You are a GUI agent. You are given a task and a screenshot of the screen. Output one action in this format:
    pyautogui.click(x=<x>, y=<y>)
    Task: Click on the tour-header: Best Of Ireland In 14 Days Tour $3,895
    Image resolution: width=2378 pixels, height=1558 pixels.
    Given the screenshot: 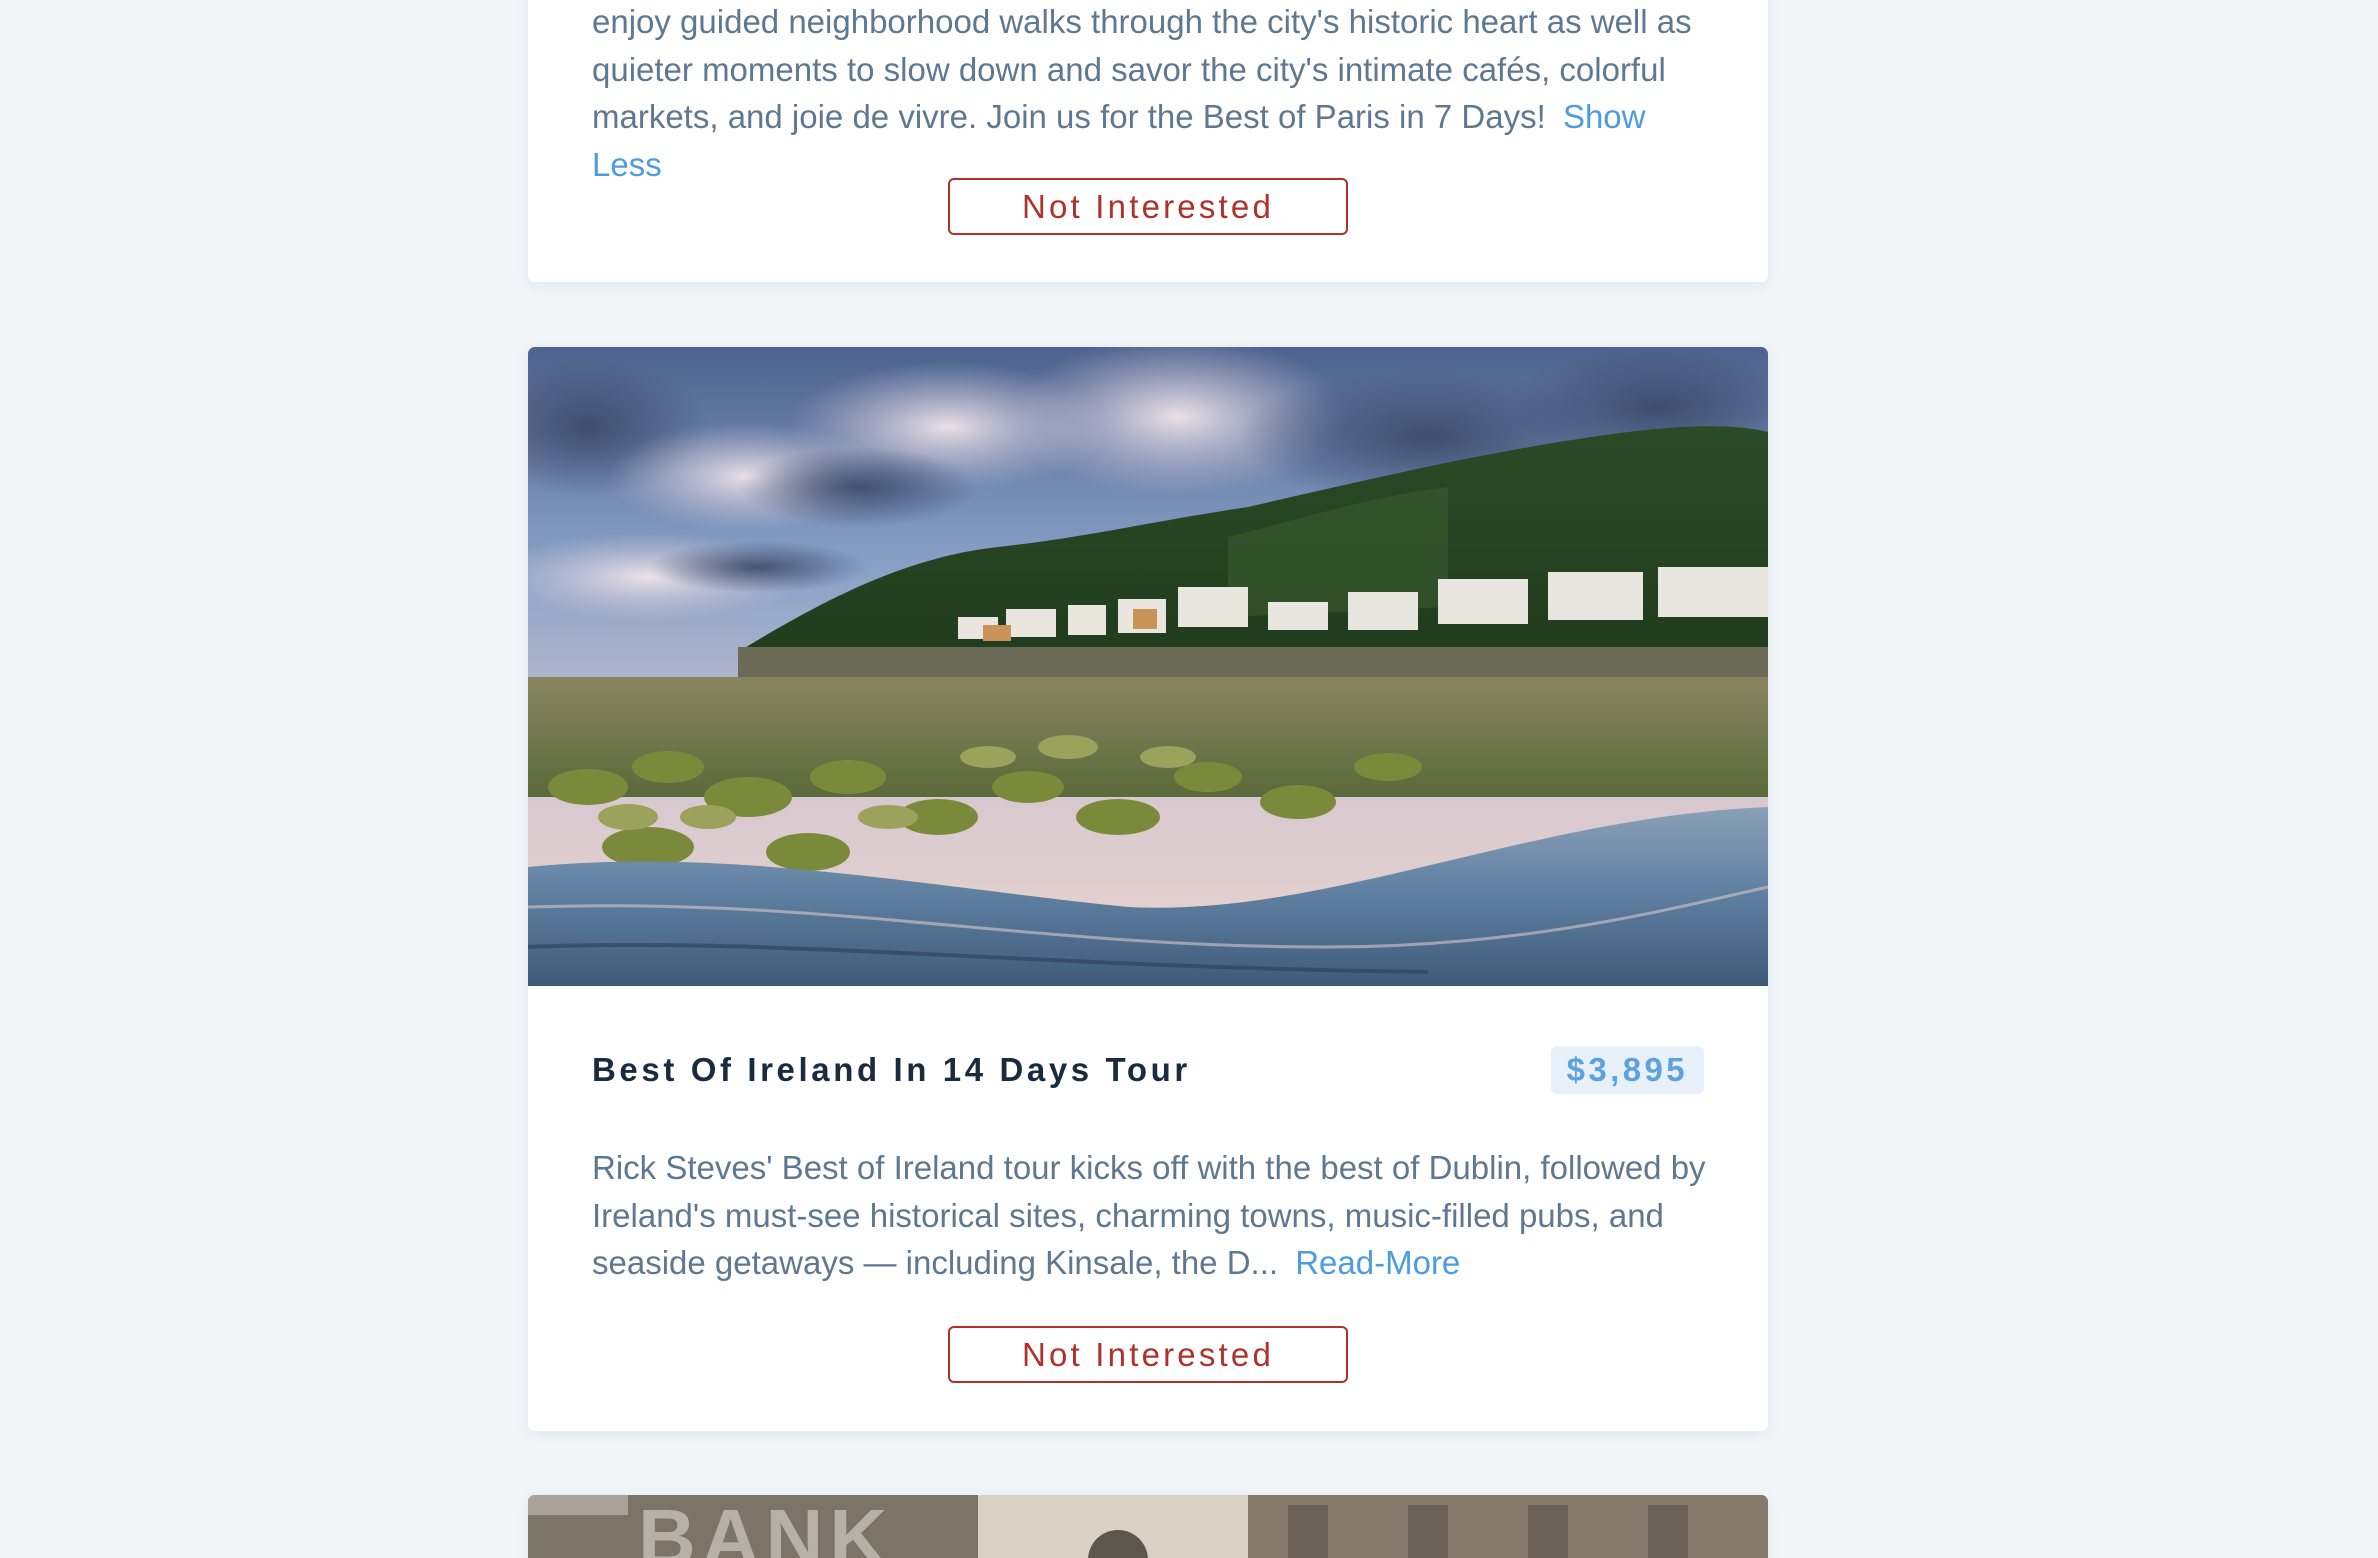 What is the action you would take?
    pyautogui.click(x=1148, y=1070)
    